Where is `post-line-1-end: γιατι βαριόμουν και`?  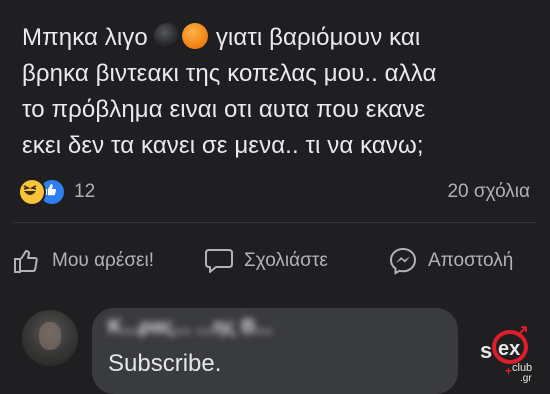
post-line-1-end: γιατι βαριόμουν και is located at coordinates (318, 37).